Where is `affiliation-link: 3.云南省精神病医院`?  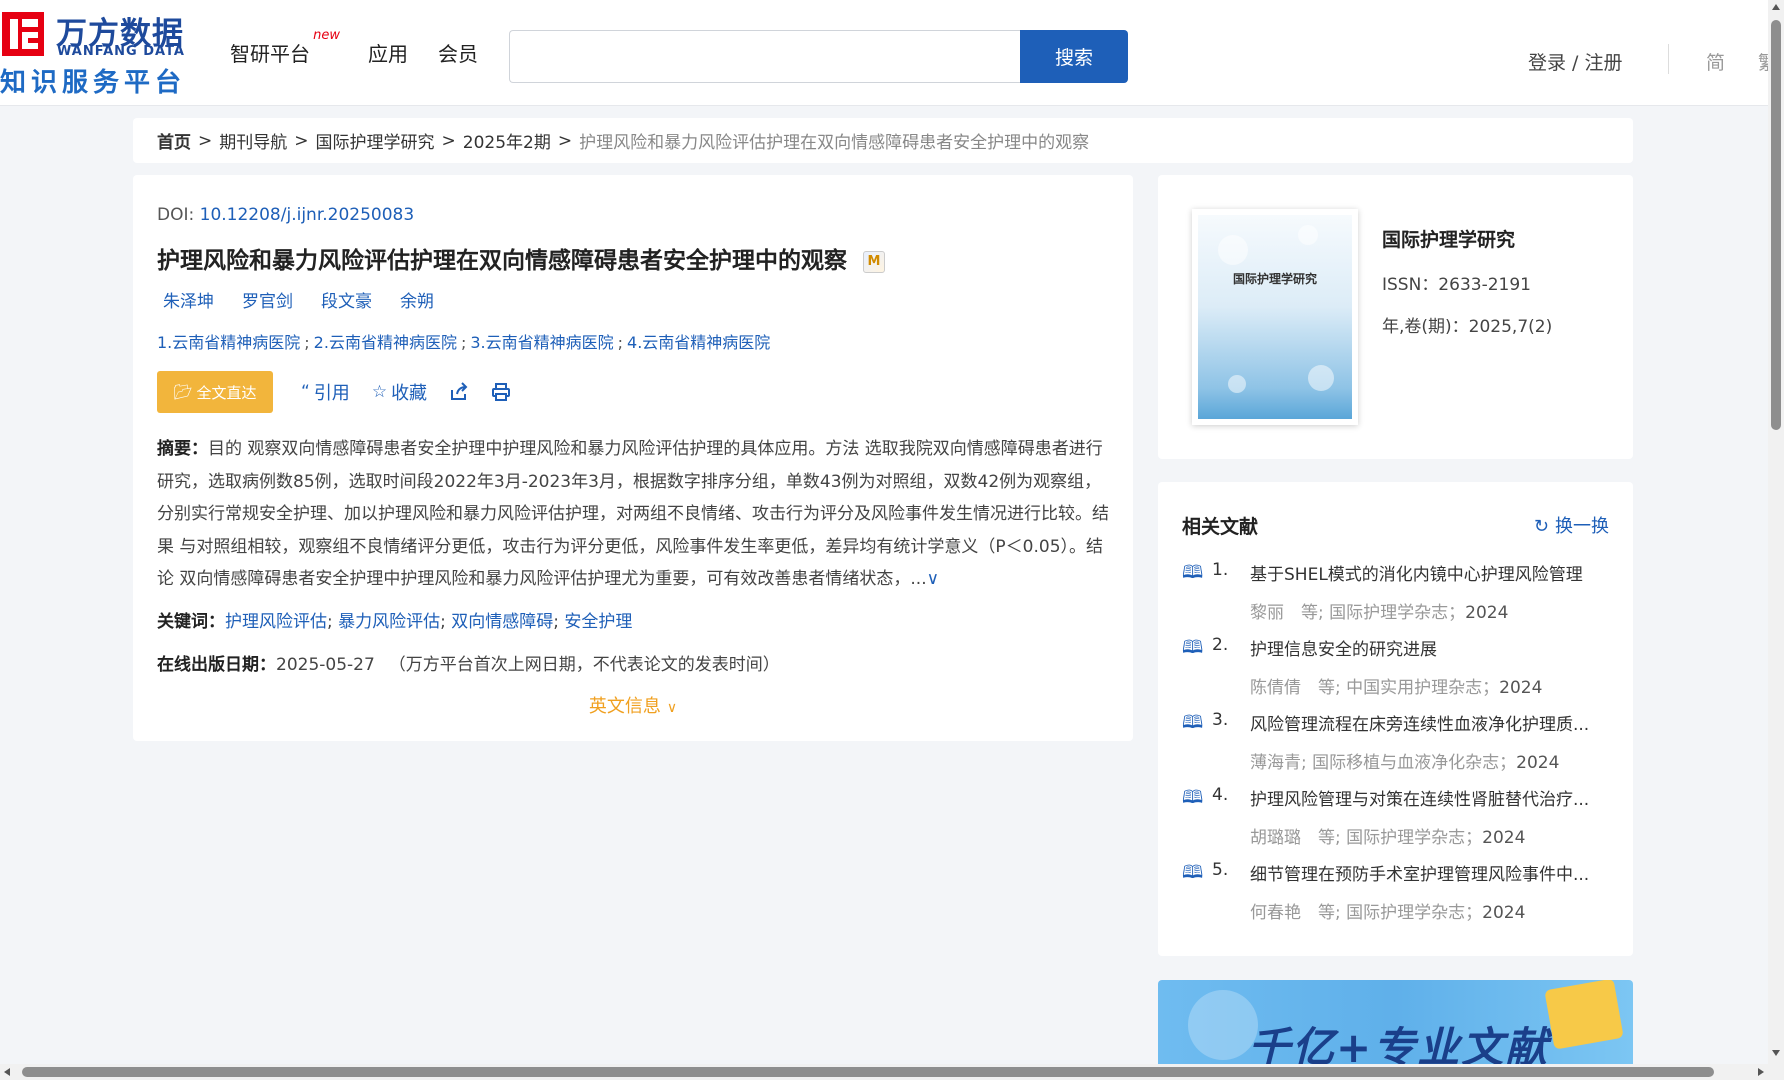 affiliation-link: 3.云南省精神病医院 is located at coordinates (541, 342).